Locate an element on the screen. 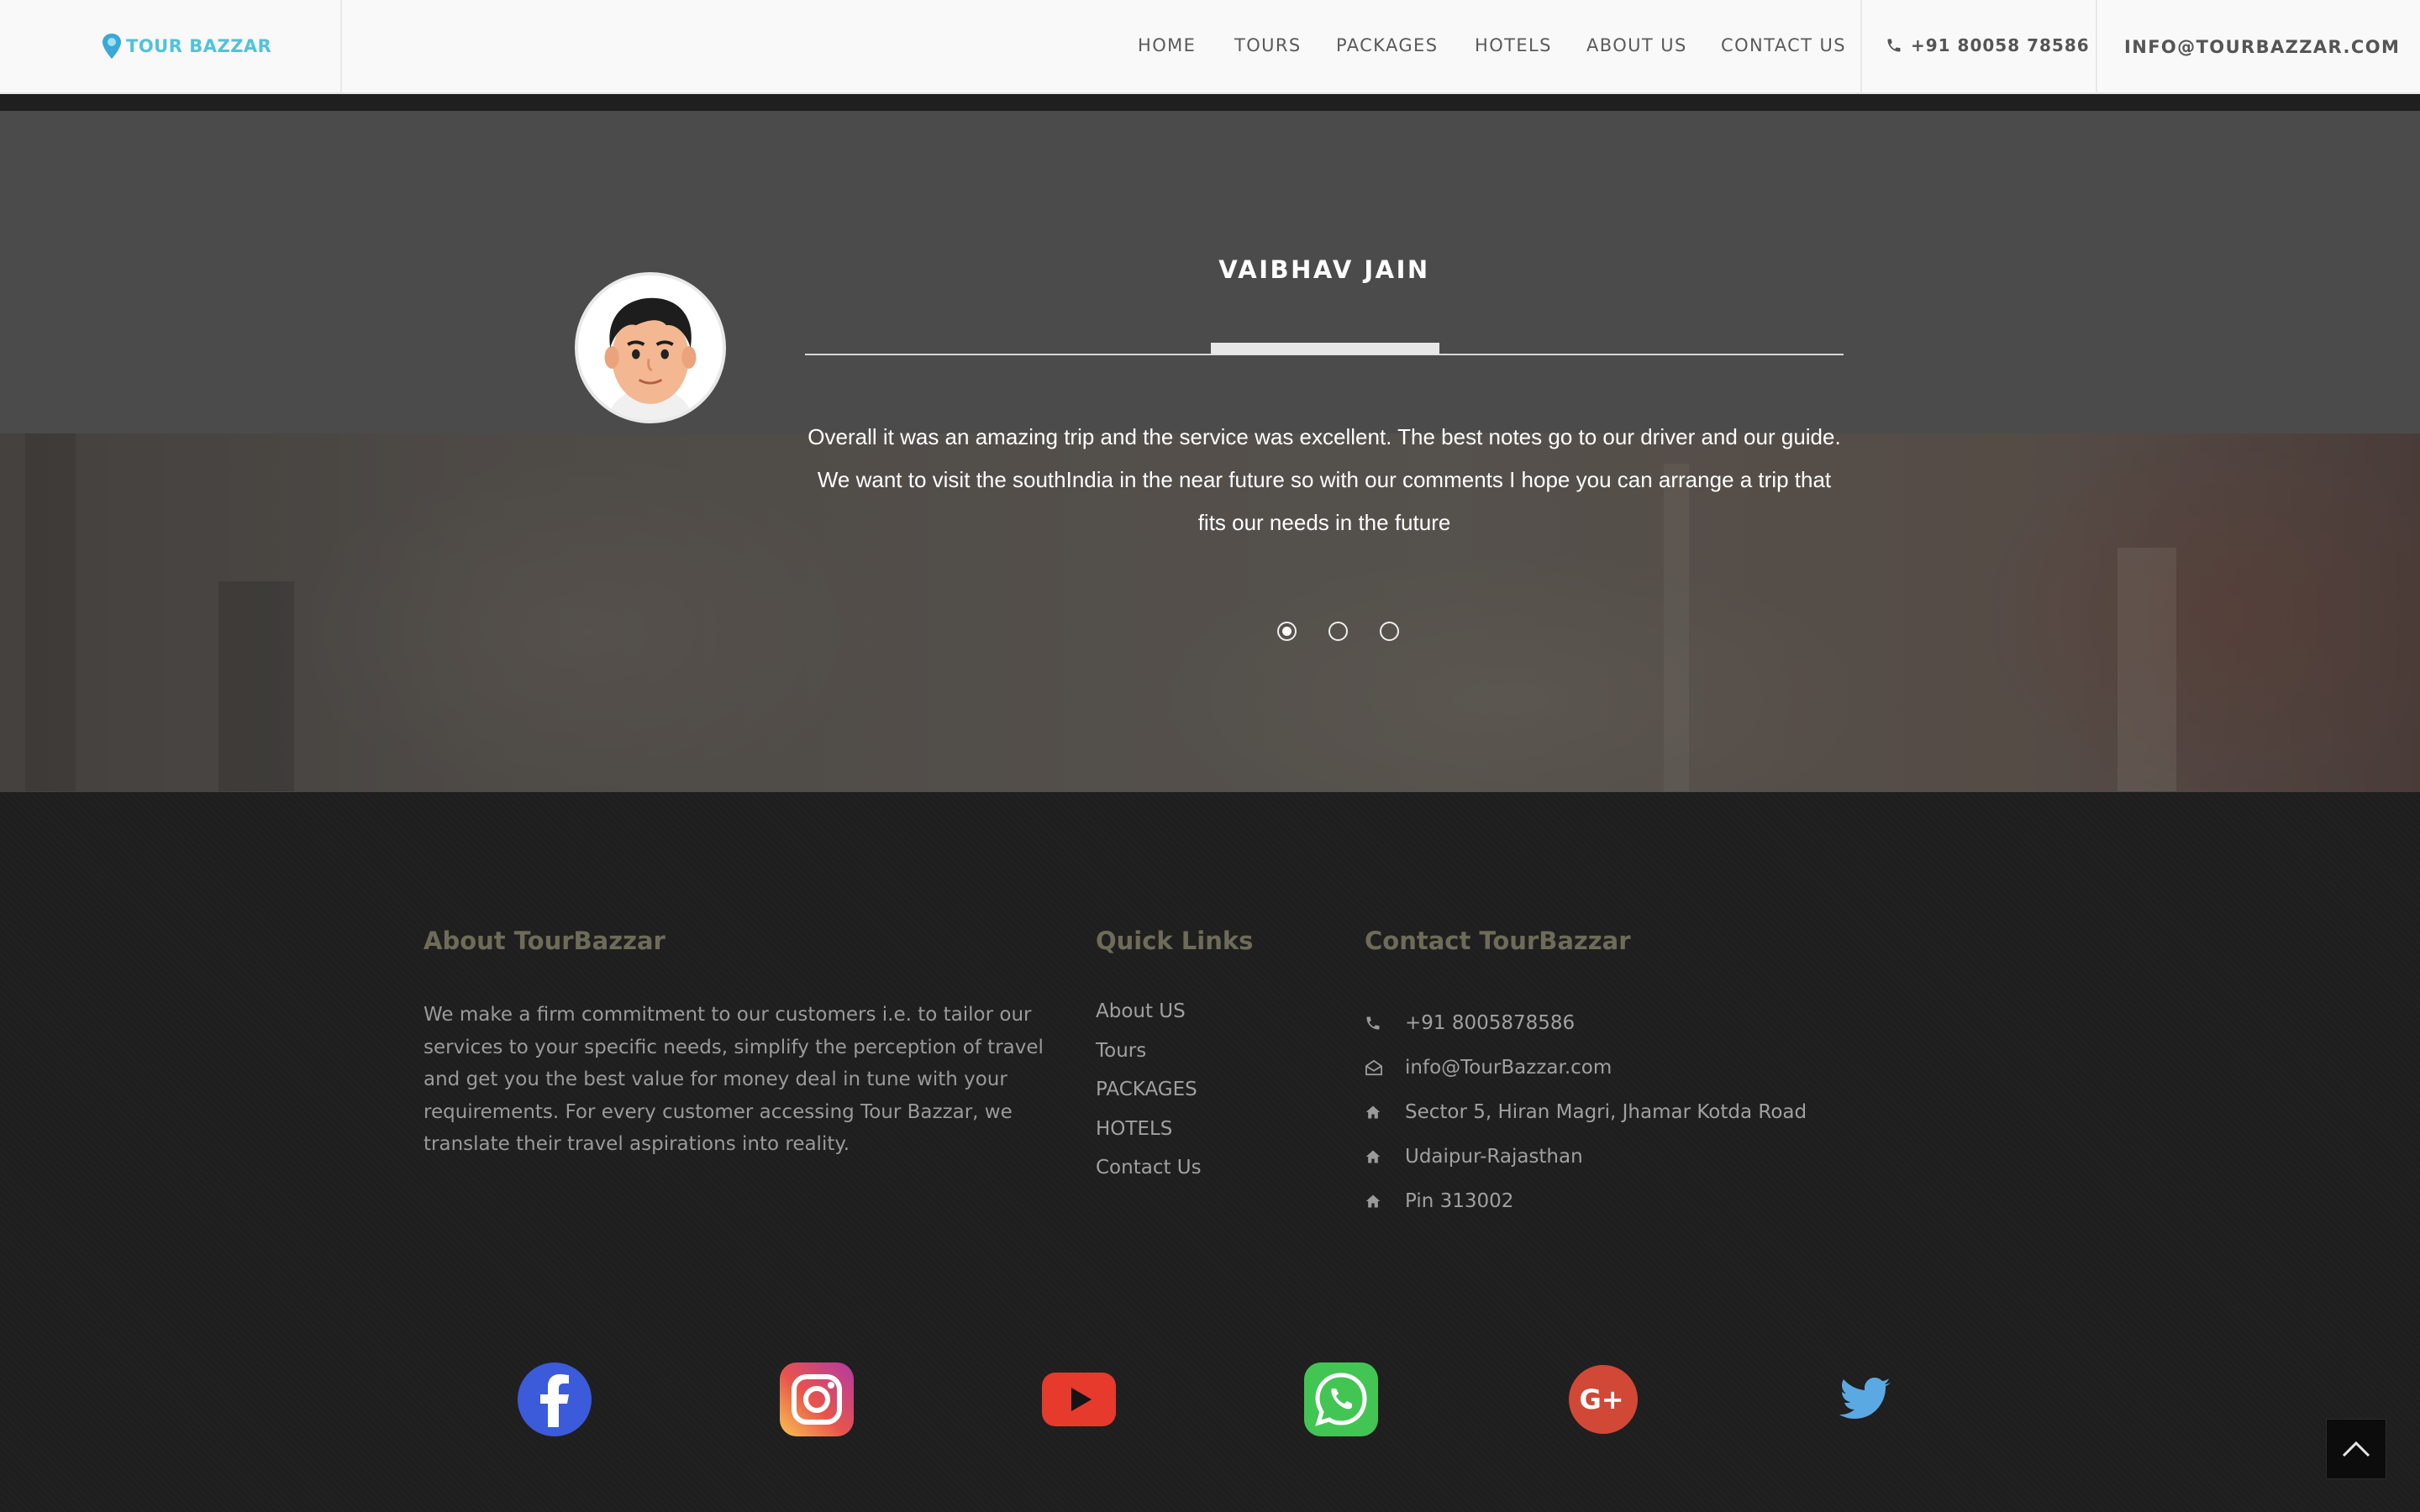 The width and height of the screenshot is (2420, 1512). facebook-link is located at coordinates (554, 1399).